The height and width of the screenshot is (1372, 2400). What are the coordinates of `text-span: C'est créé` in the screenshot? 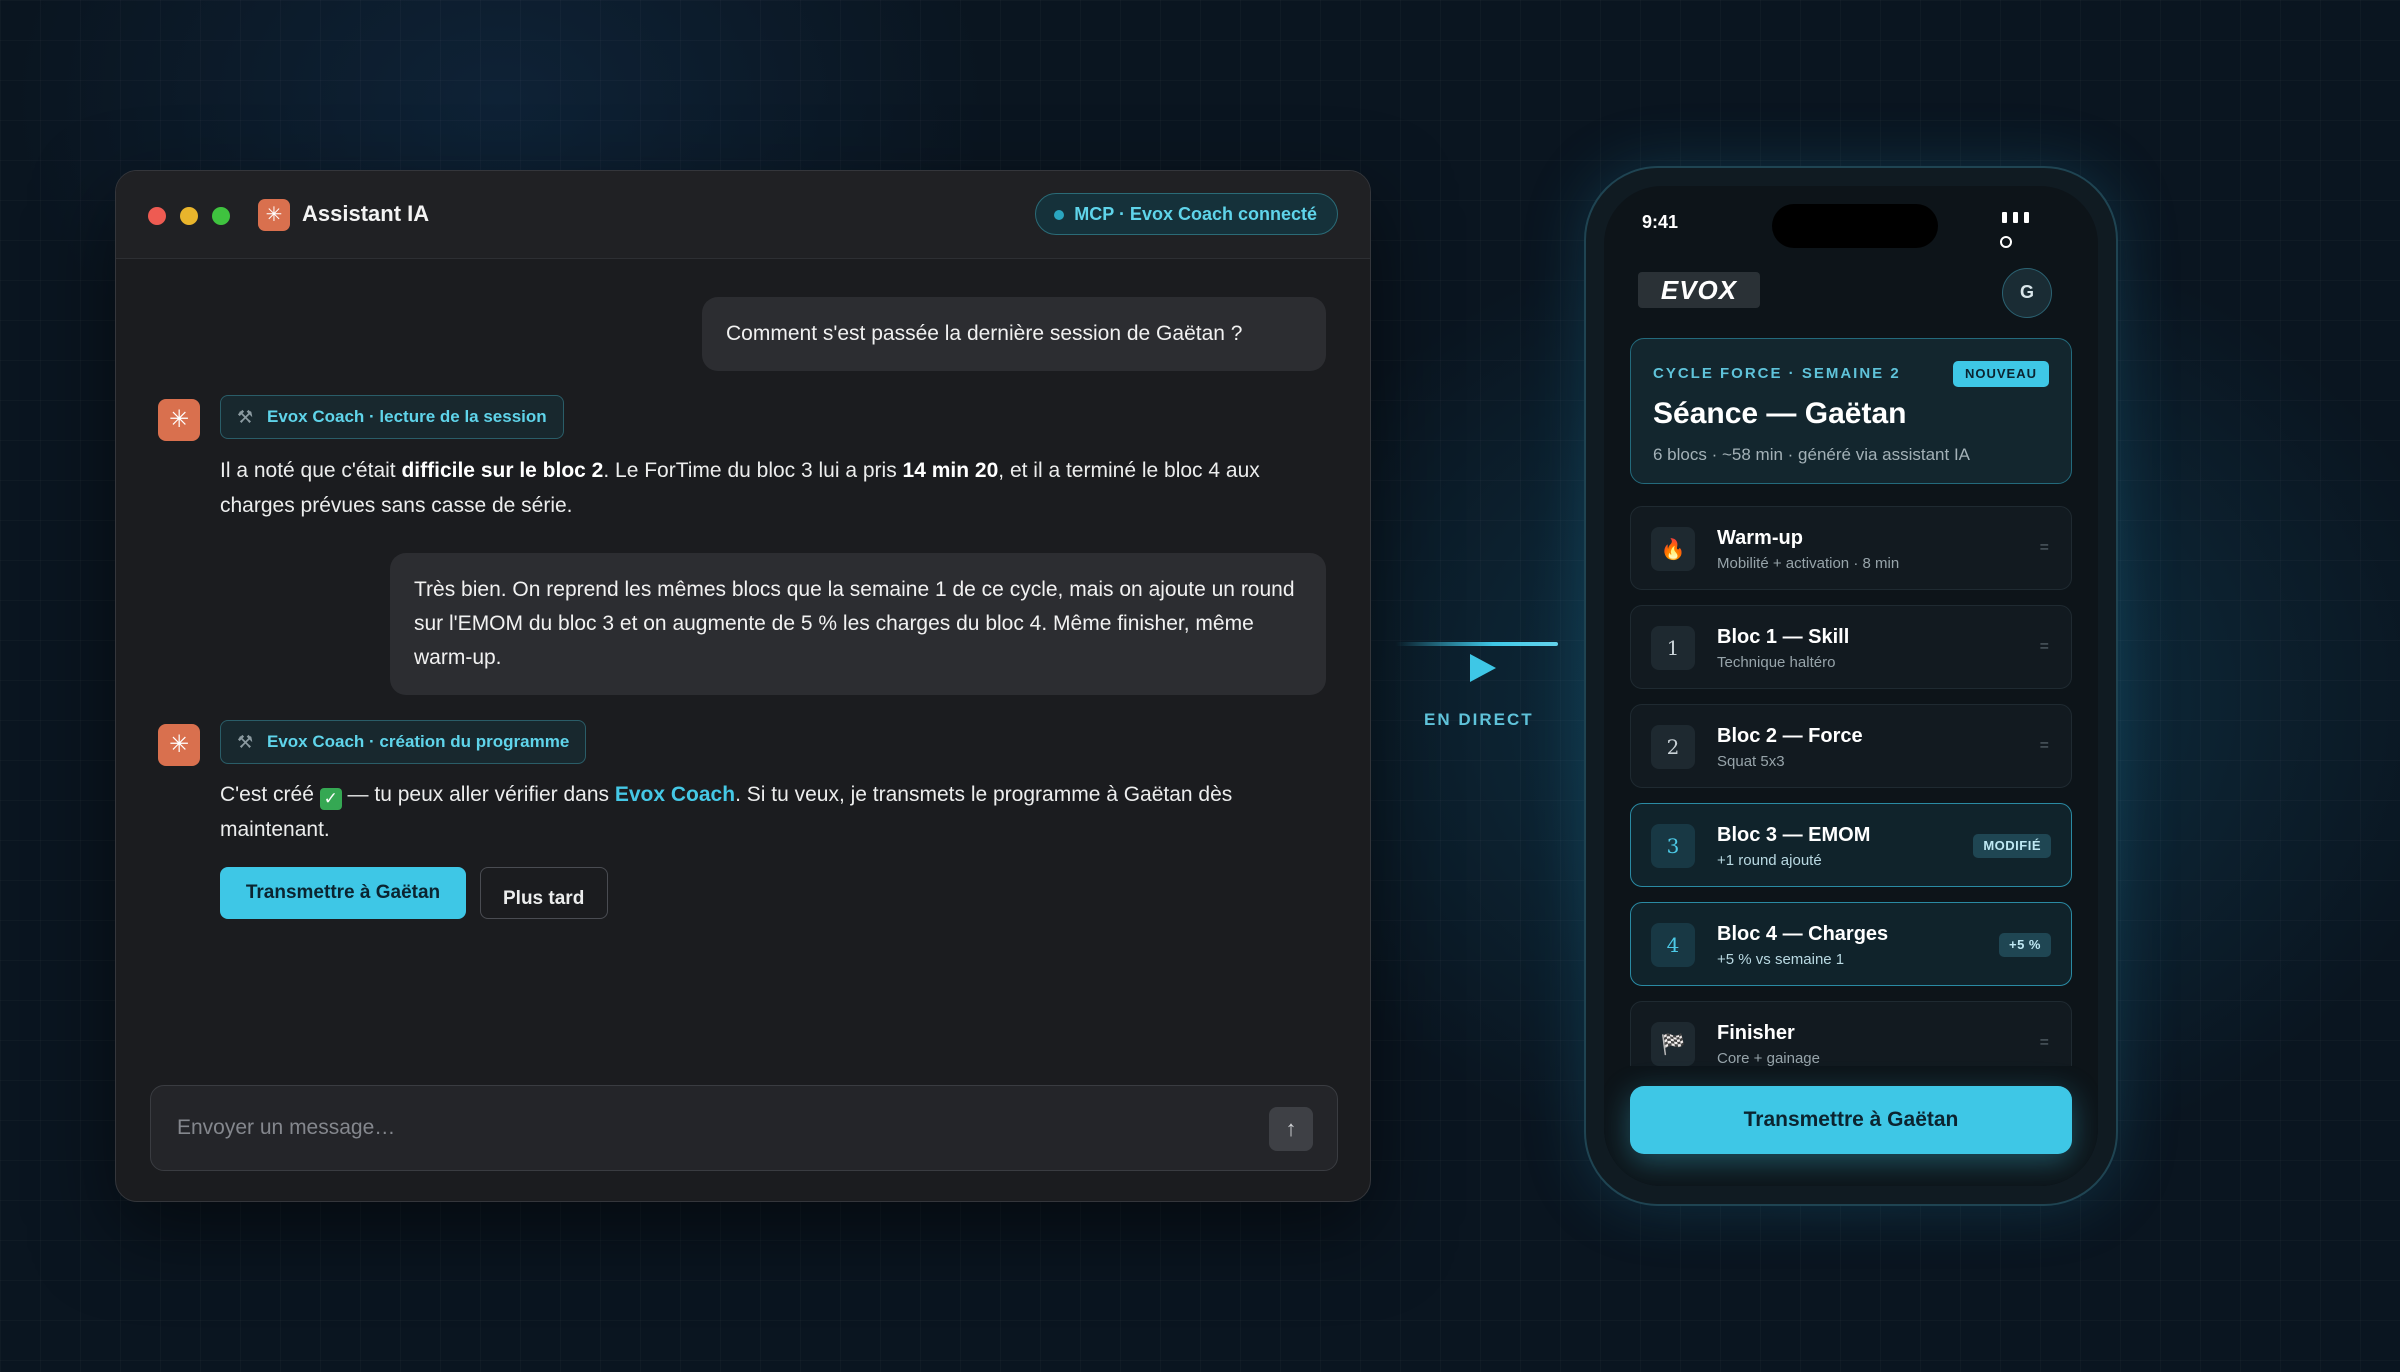 It's located at (270, 794).